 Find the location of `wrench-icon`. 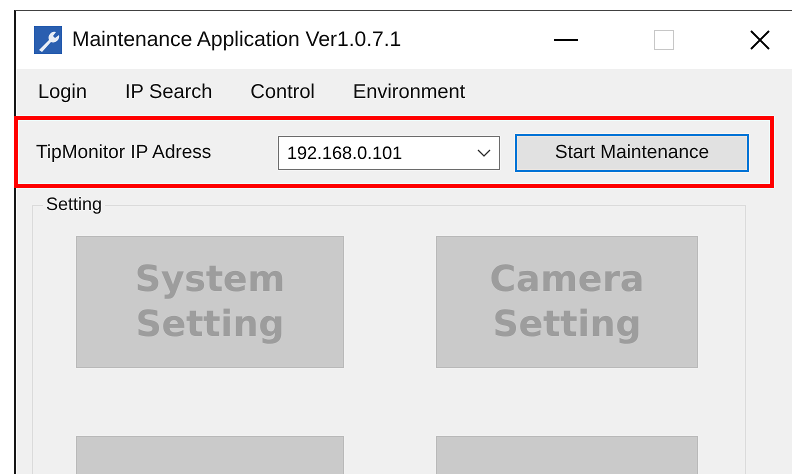

wrench-icon is located at coordinates (48, 40).